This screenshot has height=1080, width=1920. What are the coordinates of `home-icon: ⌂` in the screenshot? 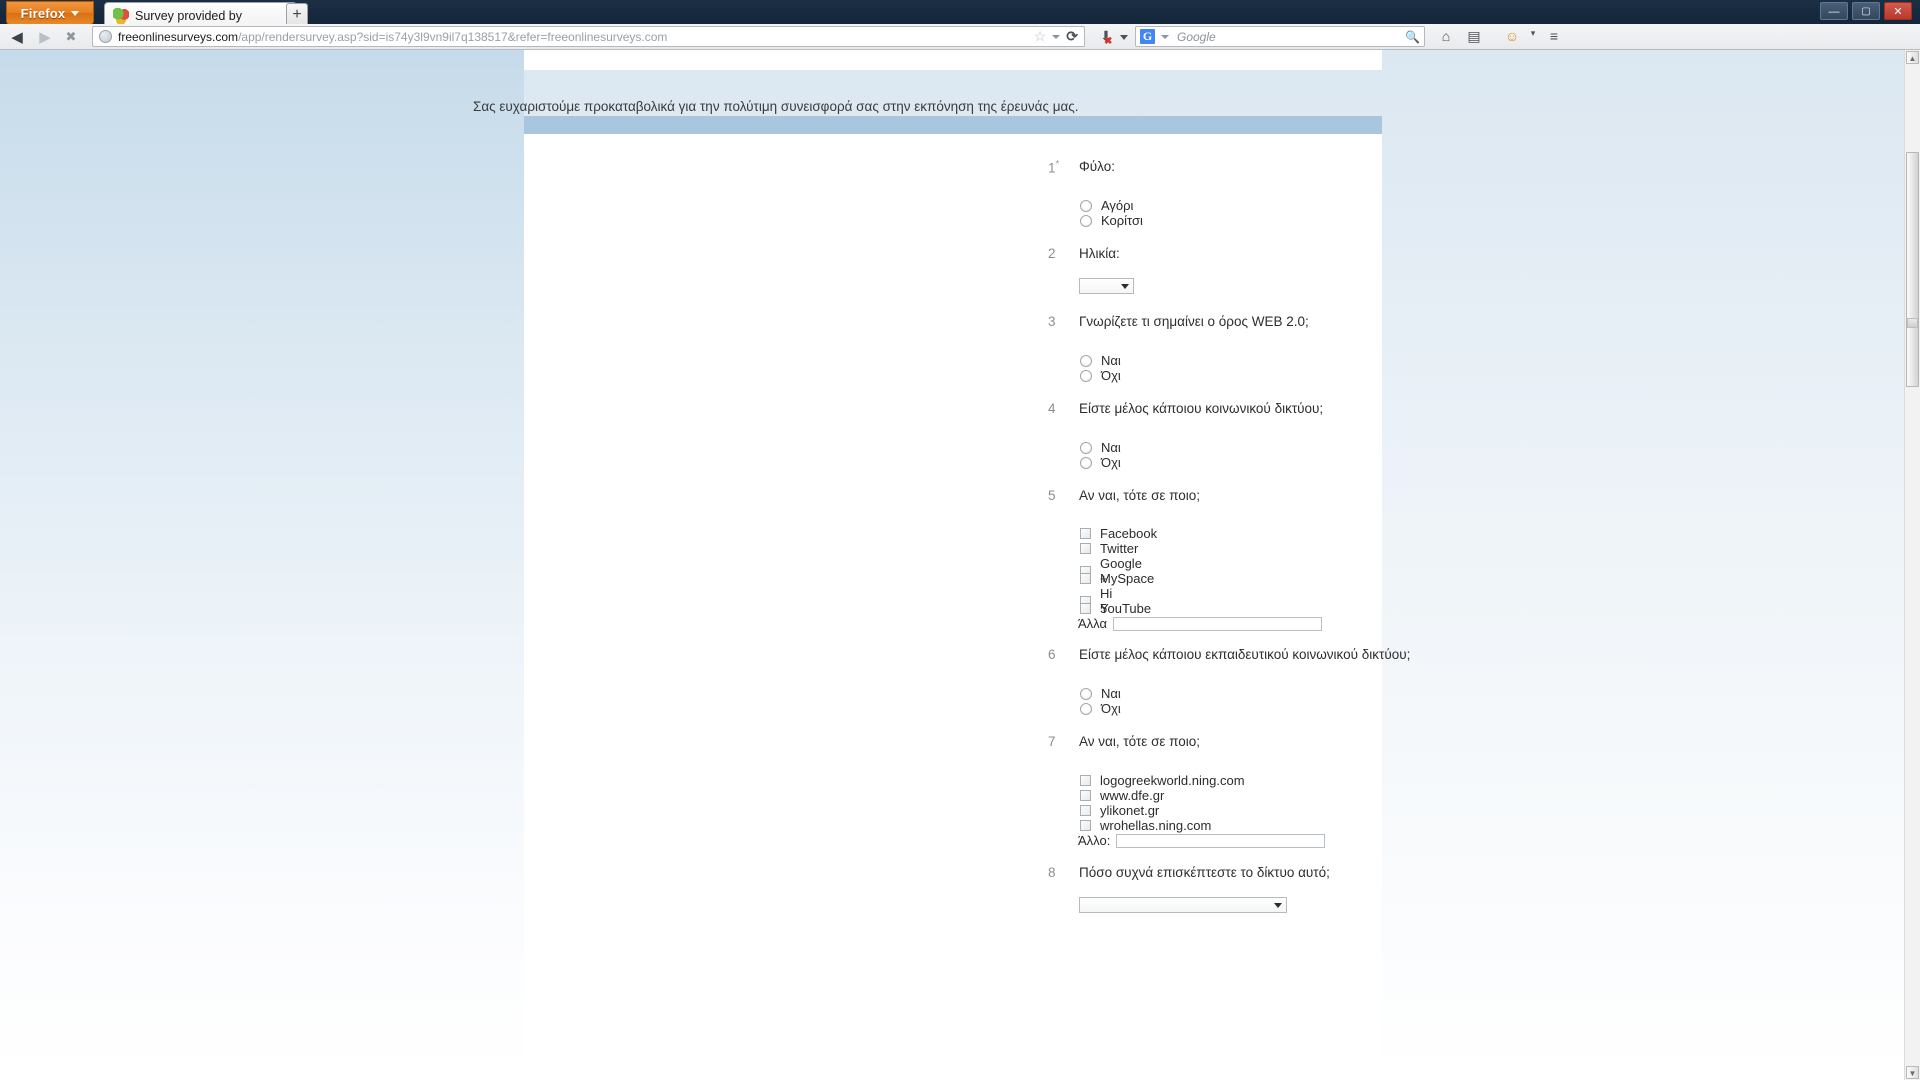 It's located at (1446, 37).